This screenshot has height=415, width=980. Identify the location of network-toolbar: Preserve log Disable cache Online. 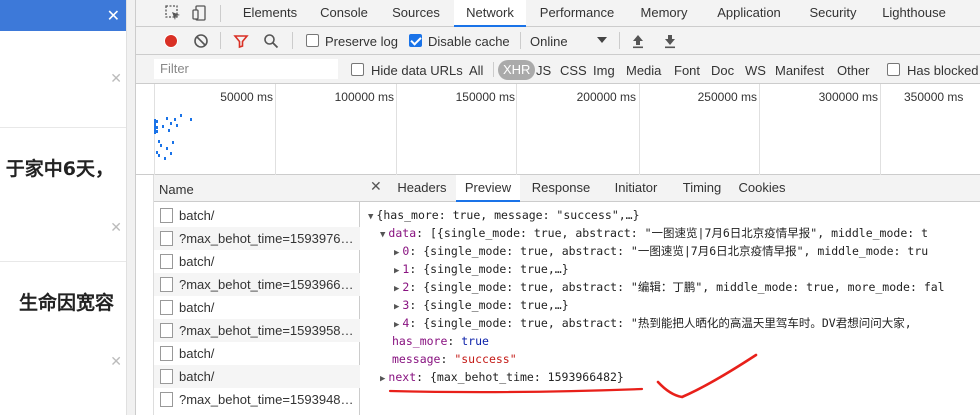
(558, 41).